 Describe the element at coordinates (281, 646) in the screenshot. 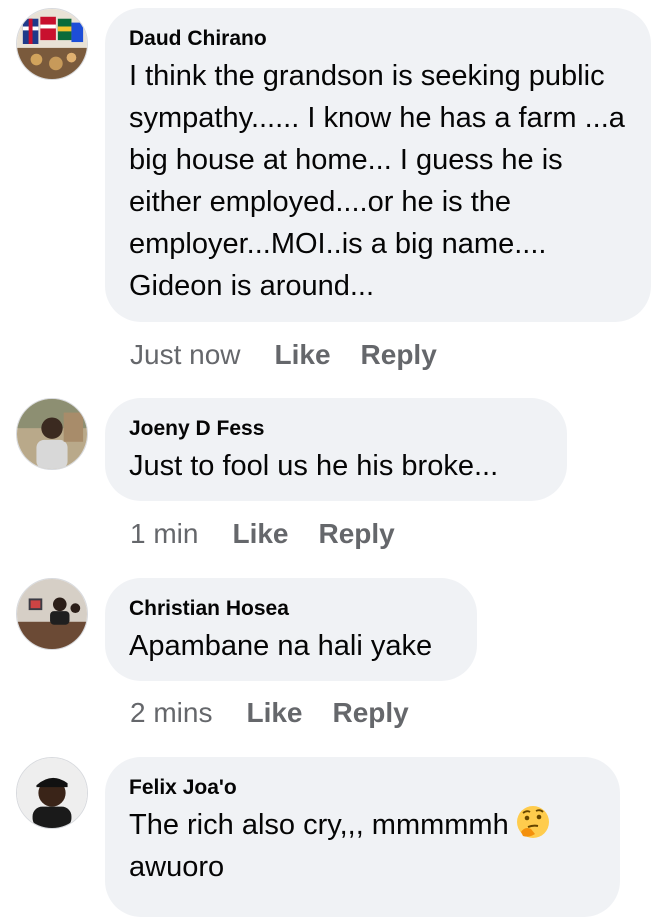

I see `comment-text: Apambane na hali yake` at that location.